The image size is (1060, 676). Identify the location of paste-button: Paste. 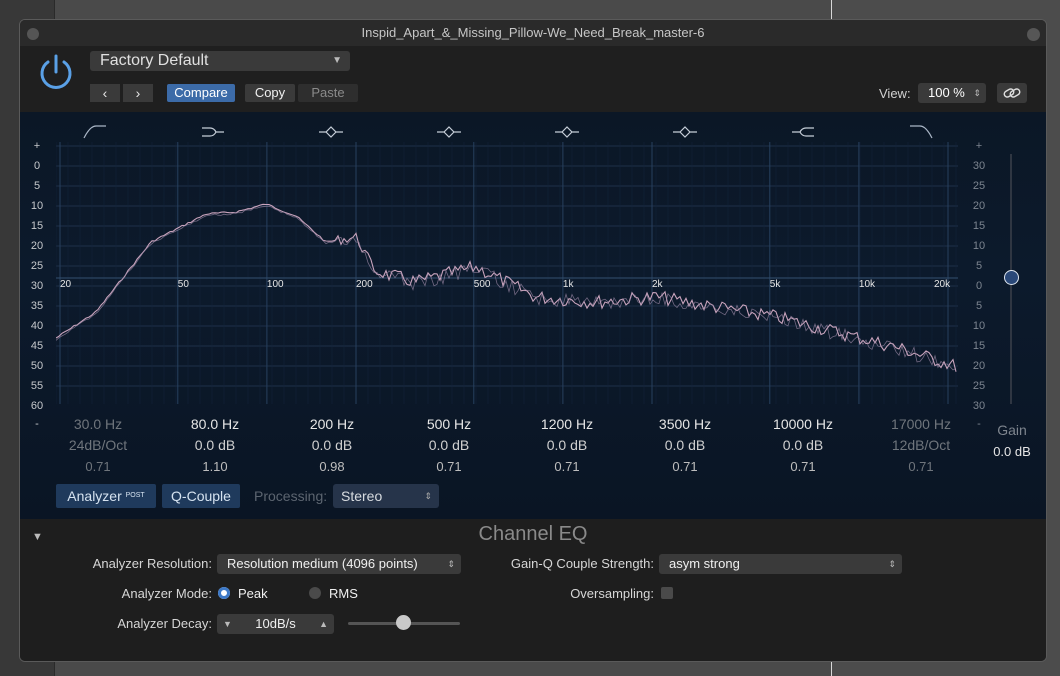
(328, 93).